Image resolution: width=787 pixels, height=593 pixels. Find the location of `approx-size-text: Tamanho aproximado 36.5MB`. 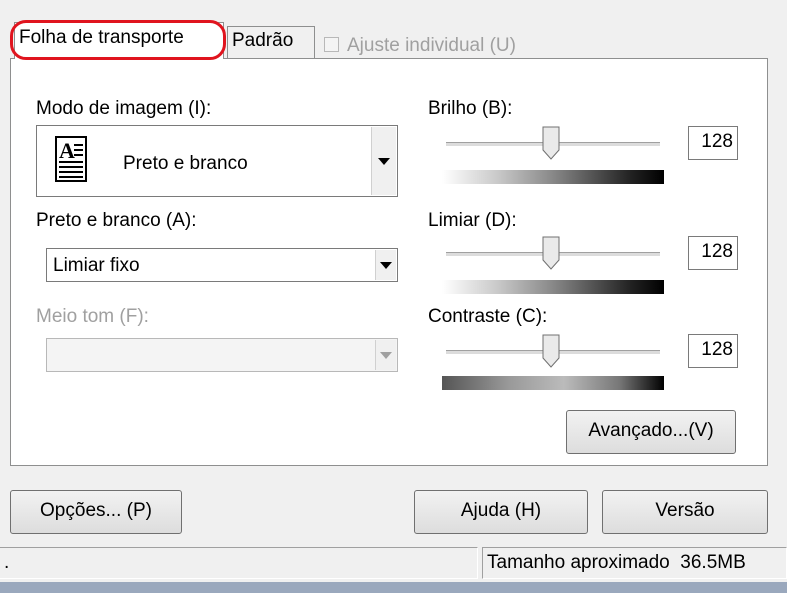

approx-size-text: Tamanho aproximado 36.5MB is located at coordinates (616, 562).